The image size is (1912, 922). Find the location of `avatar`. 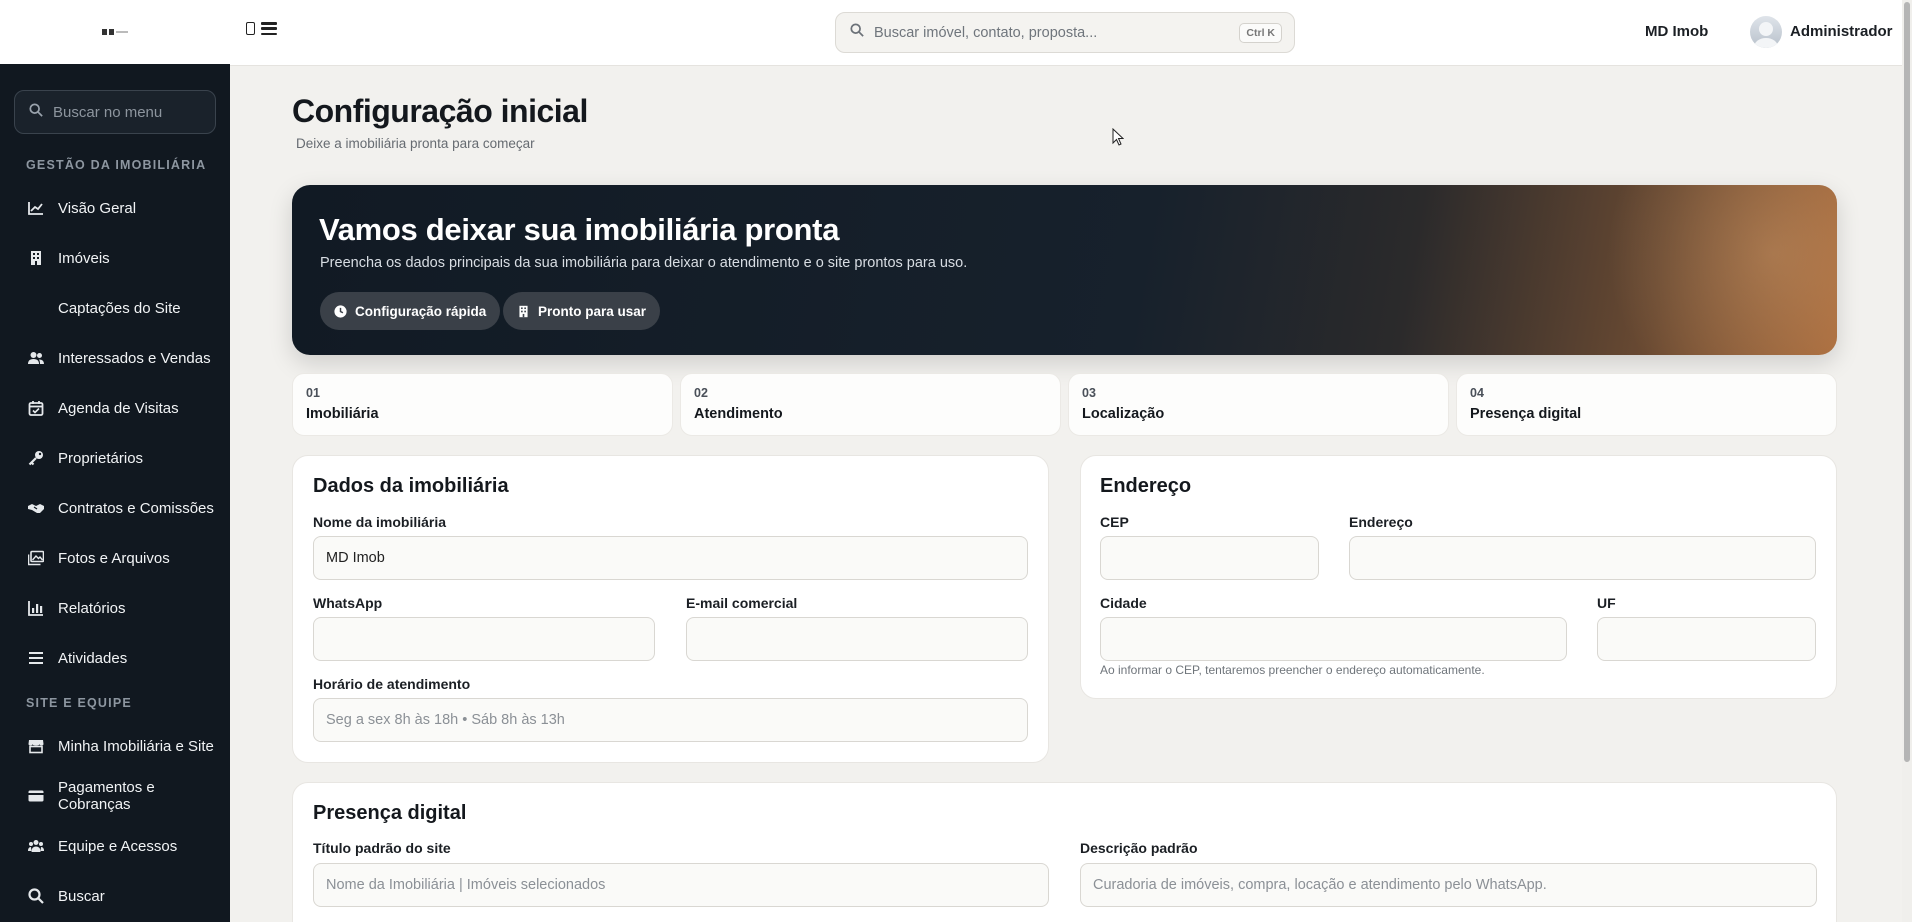

avatar is located at coordinates (1766, 32).